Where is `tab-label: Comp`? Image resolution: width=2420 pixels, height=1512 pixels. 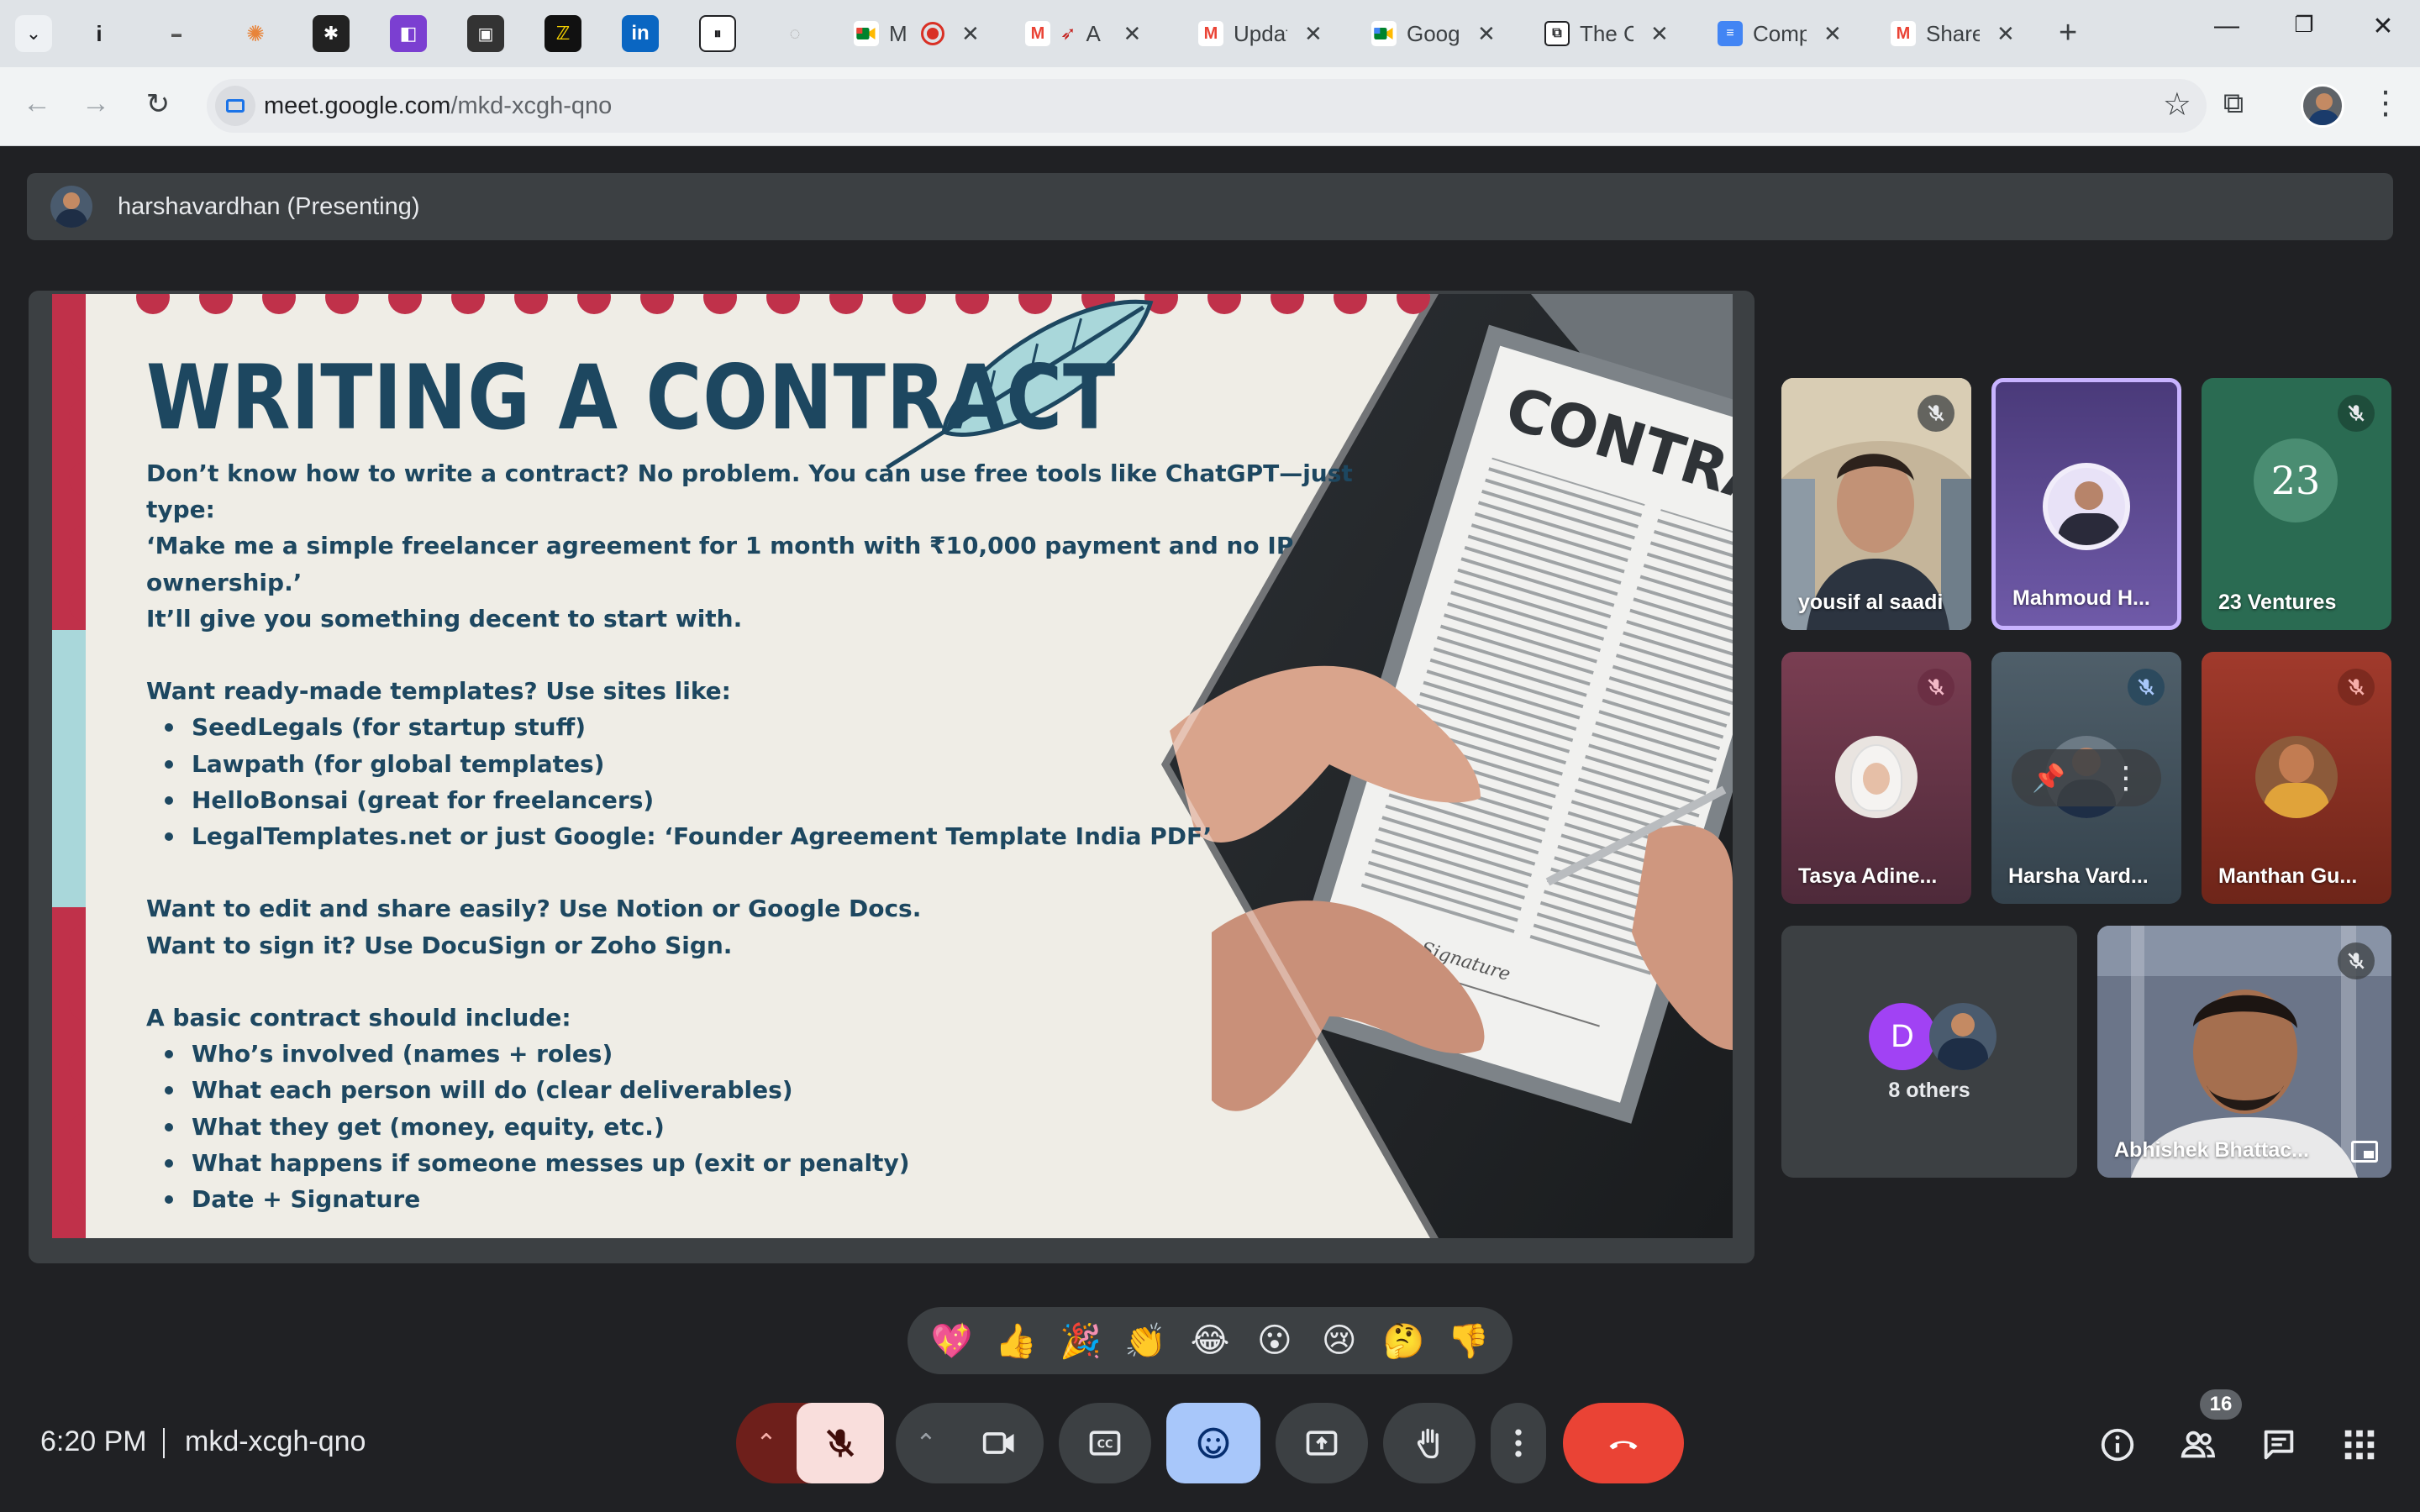 tab-label: Comp is located at coordinates (1780, 33).